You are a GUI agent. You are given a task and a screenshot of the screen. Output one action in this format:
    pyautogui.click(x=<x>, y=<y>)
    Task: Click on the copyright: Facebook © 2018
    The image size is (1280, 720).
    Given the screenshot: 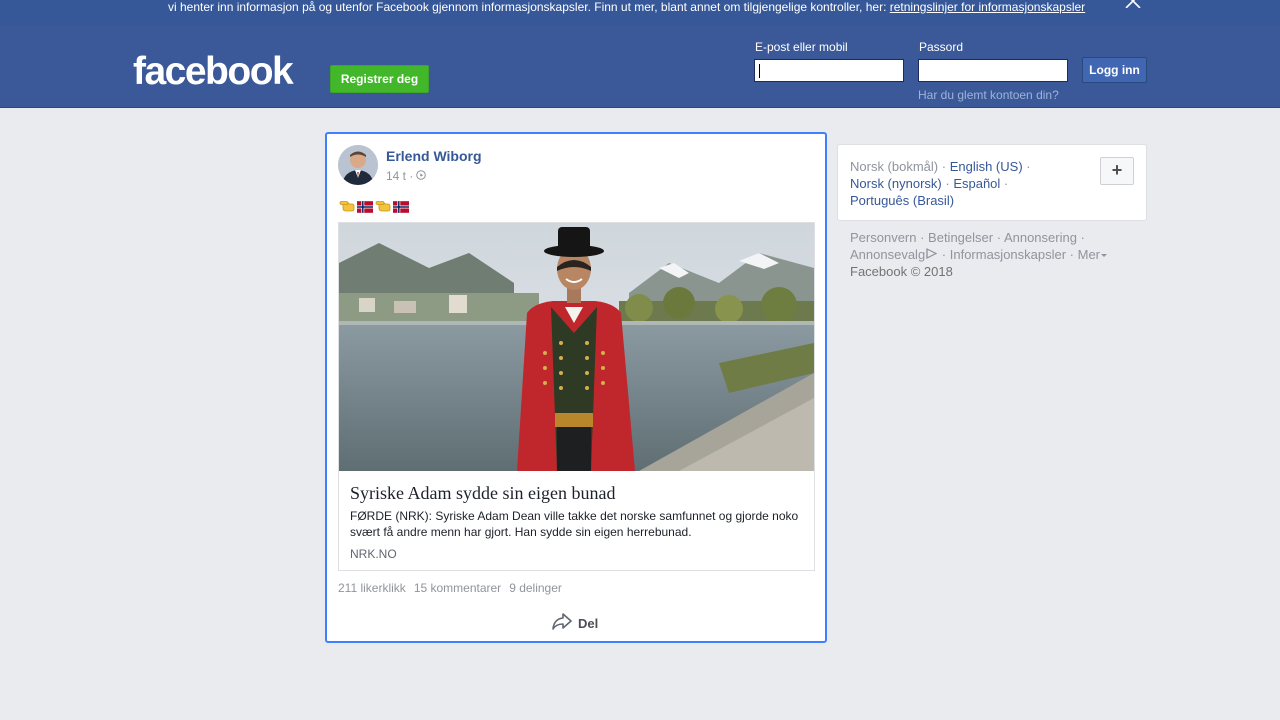 What is the action you would take?
    pyautogui.click(x=901, y=271)
    